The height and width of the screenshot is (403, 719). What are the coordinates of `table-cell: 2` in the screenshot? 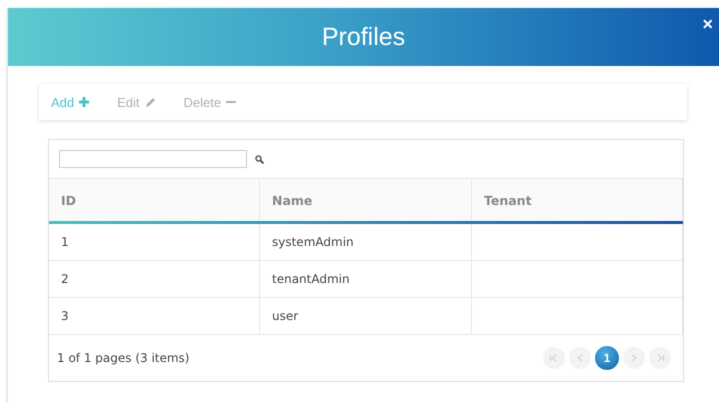 It's located at (154, 279).